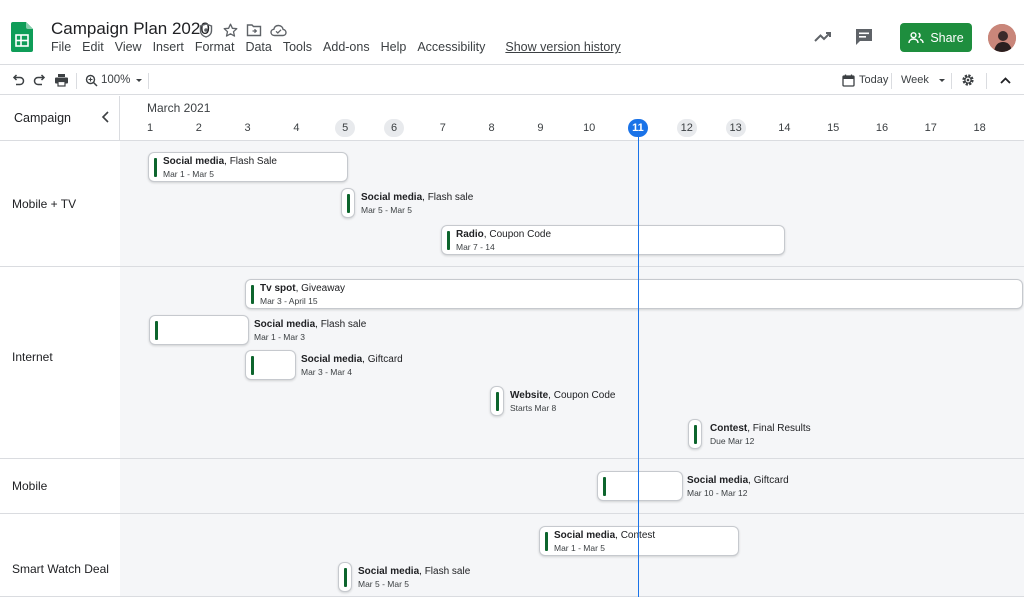  I want to click on day-header: 13, so click(735, 128).